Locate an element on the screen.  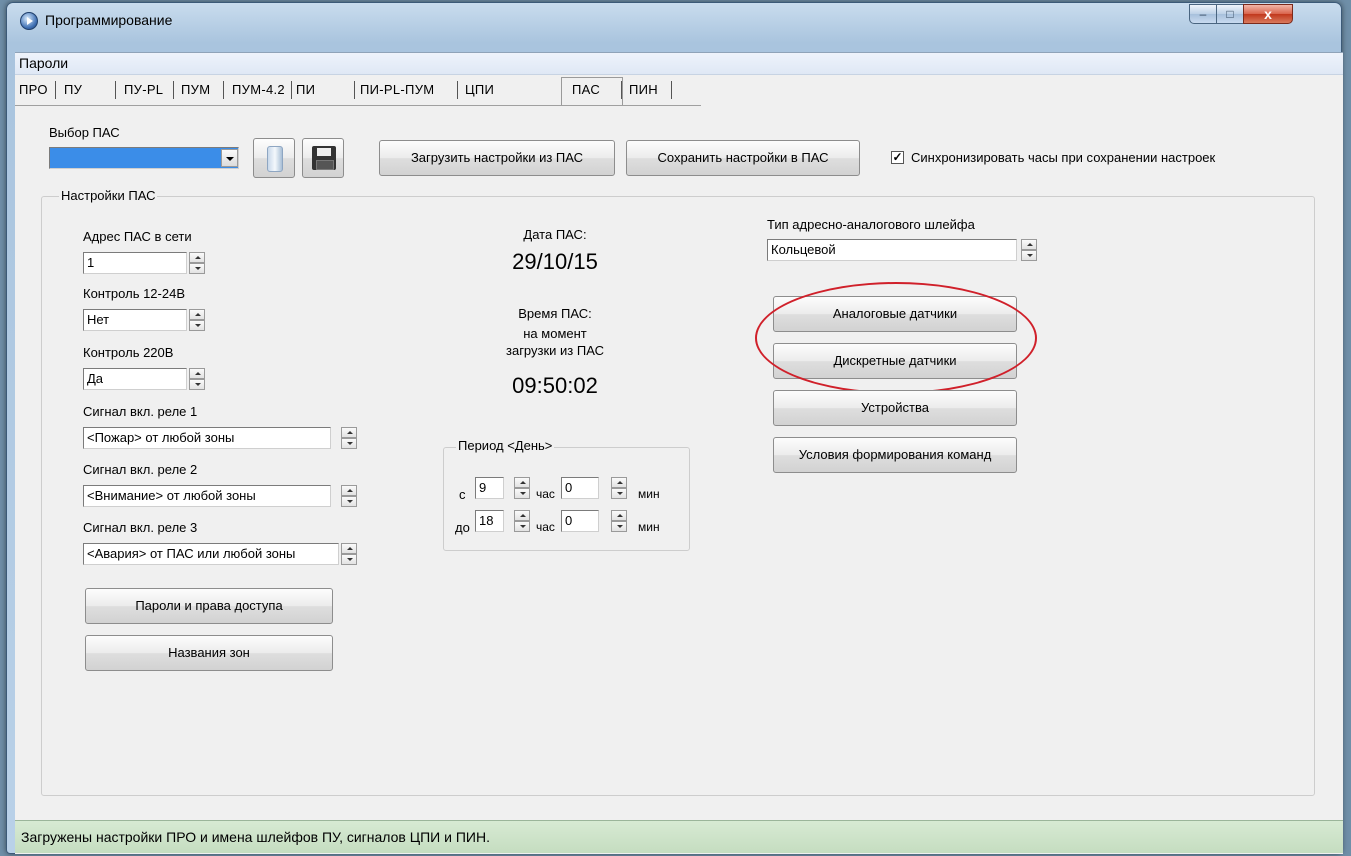
period-group-title: Период <День> is located at coordinates (505, 445).